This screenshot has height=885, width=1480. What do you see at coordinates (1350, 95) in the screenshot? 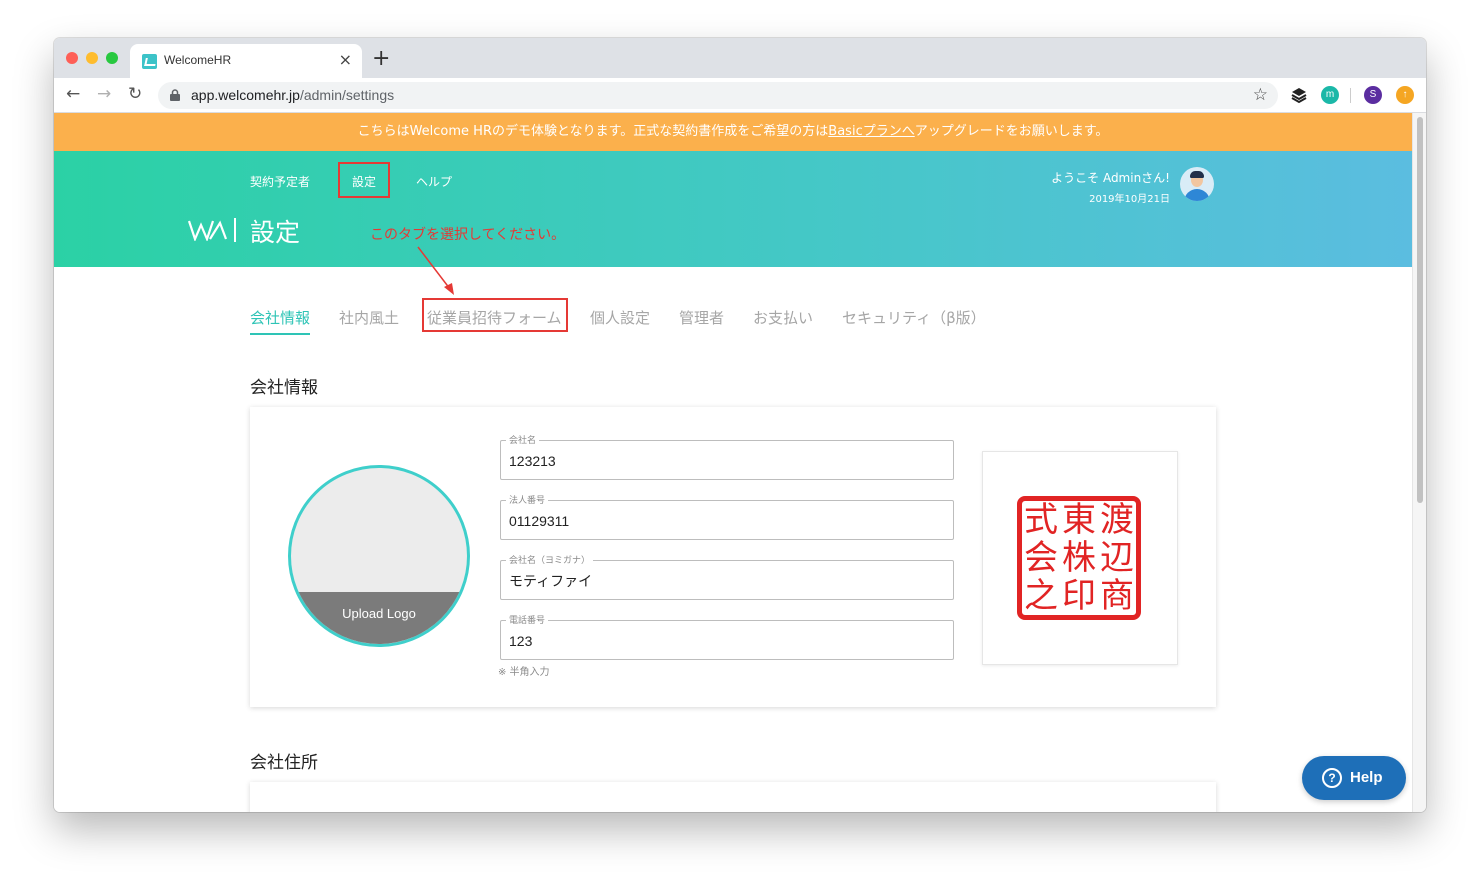
I see `toolbar-divider` at bounding box center [1350, 95].